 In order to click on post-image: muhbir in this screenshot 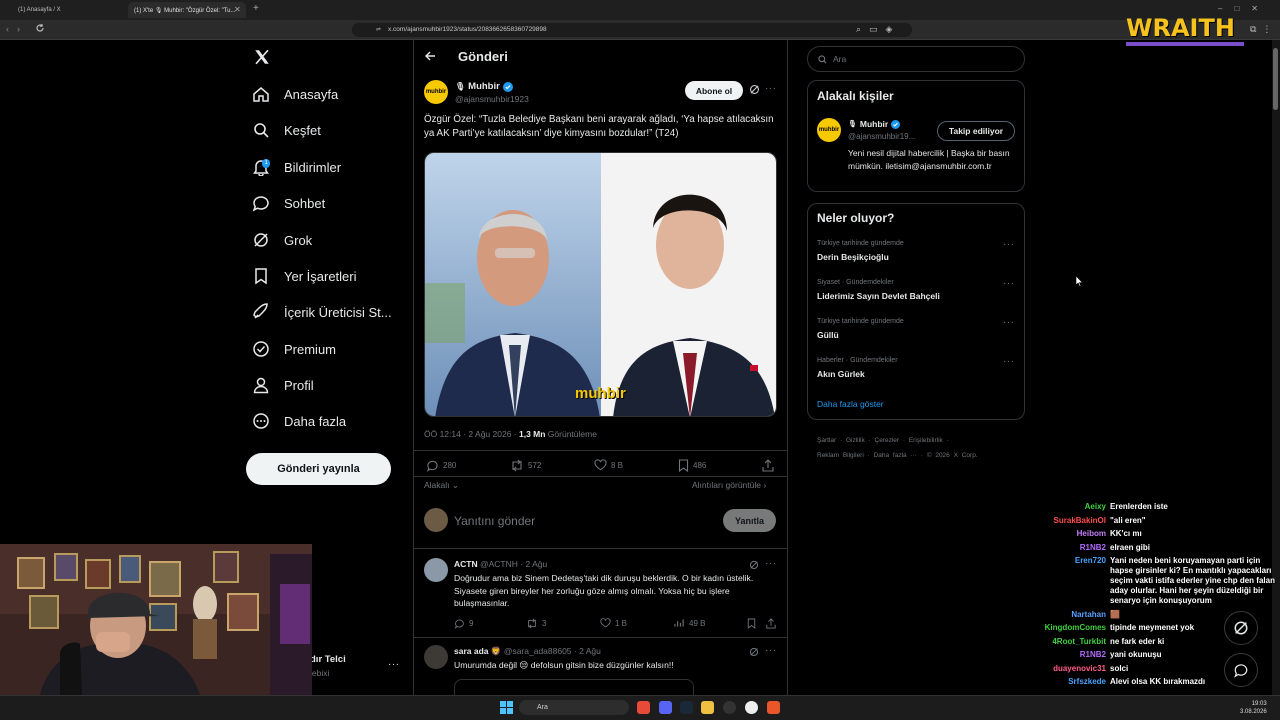, I will do `click(600, 284)`.